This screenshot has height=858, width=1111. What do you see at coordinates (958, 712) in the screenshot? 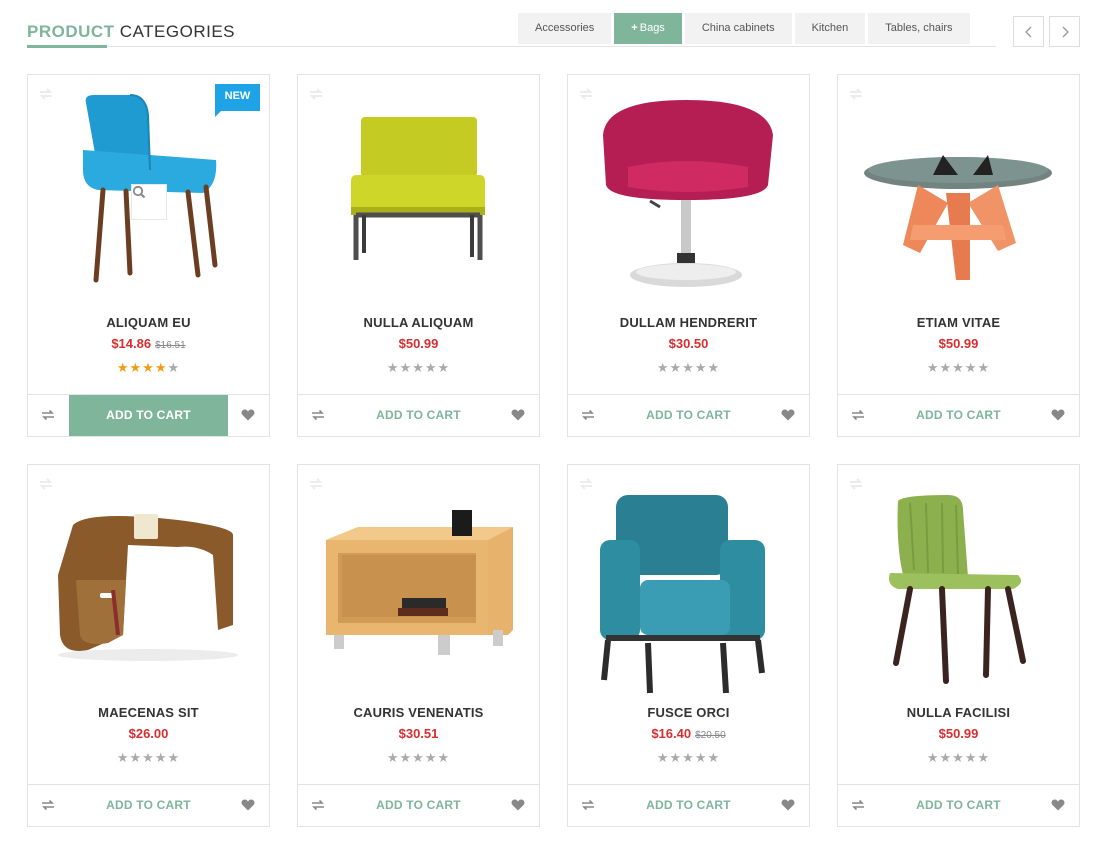
I see `product-name: NULLA FACILISI` at bounding box center [958, 712].